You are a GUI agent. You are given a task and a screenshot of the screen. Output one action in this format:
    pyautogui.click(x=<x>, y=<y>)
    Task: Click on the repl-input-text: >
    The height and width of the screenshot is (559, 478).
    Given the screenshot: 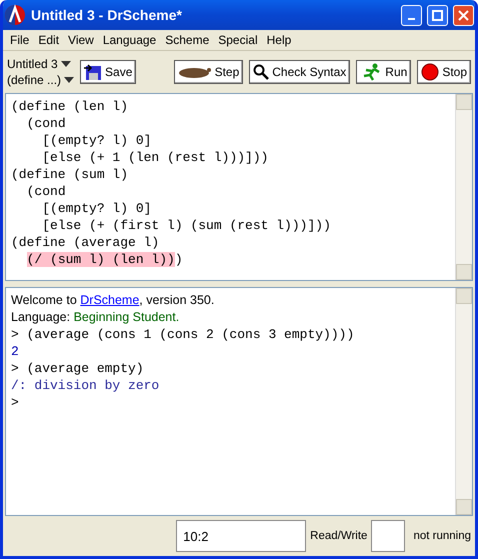 What is the action you would take?
    pyautogui.click(x=15, y=402)
    